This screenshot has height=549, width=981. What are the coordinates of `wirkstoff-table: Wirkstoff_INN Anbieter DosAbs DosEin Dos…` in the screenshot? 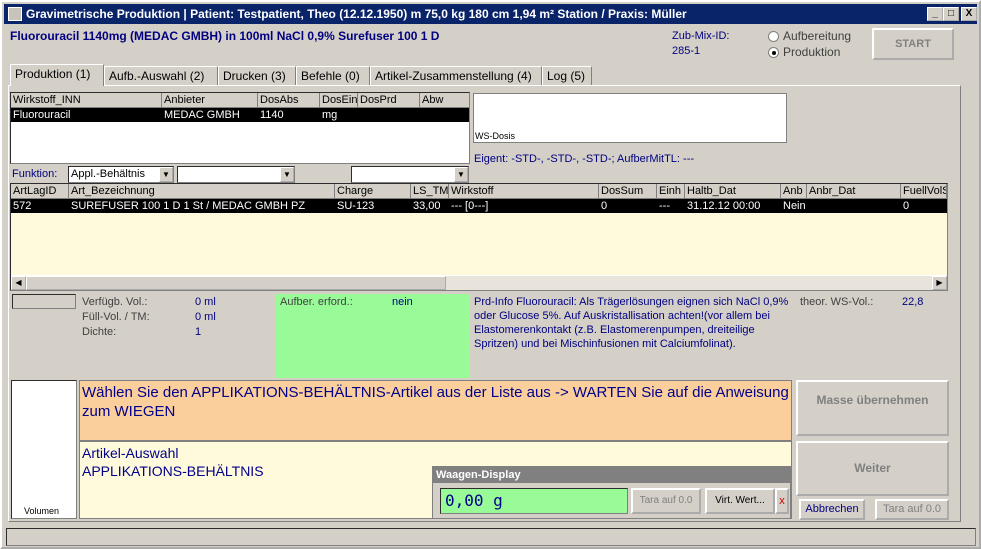 It's located at (240, 128).